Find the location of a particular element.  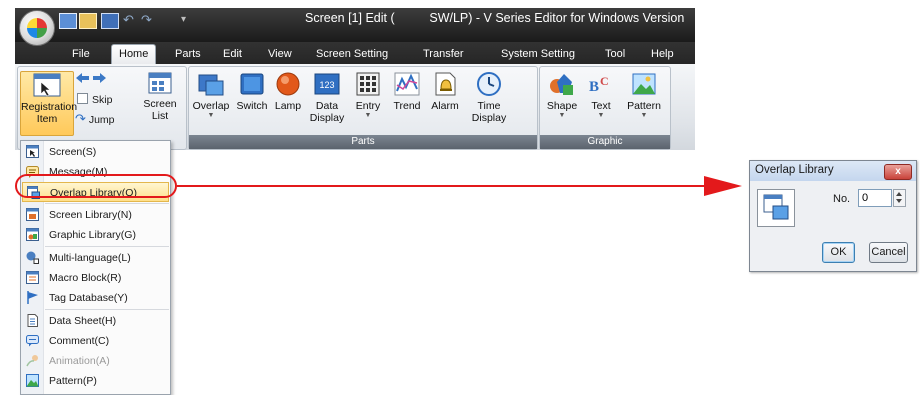

multi-language-icon is located at coordinates (32, 257).